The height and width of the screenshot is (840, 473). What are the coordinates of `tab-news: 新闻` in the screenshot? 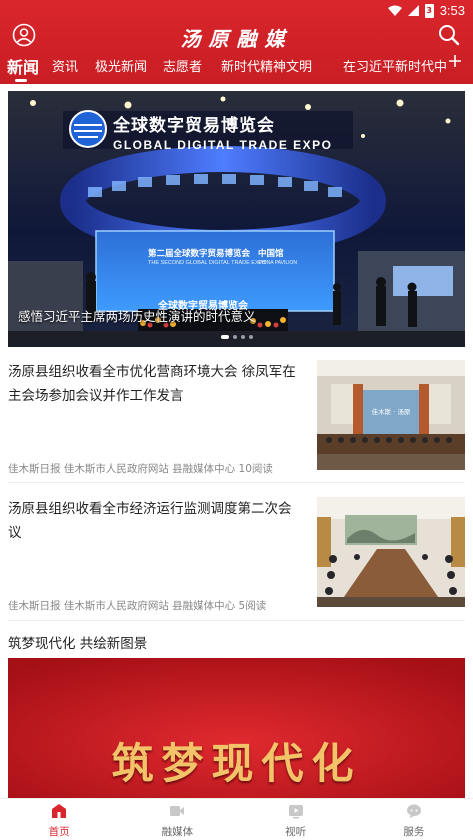 It's located at (23, 66).